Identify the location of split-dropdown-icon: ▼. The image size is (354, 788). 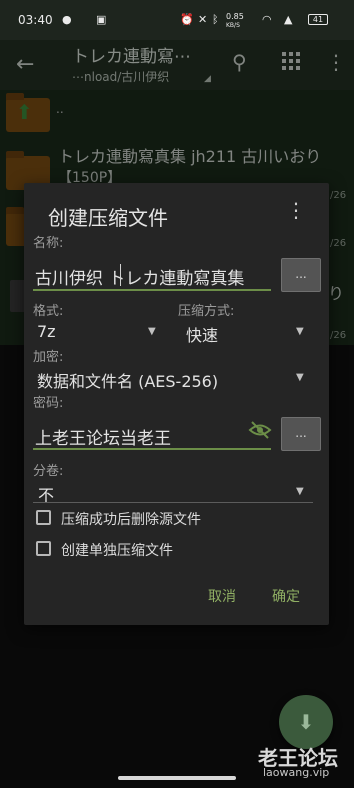
(300, 491).